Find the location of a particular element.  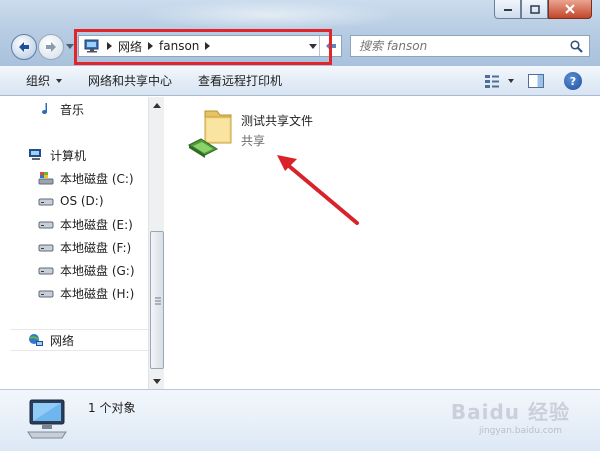

sidebar-item-music: 音乐 is located at coordinates (61, 109).